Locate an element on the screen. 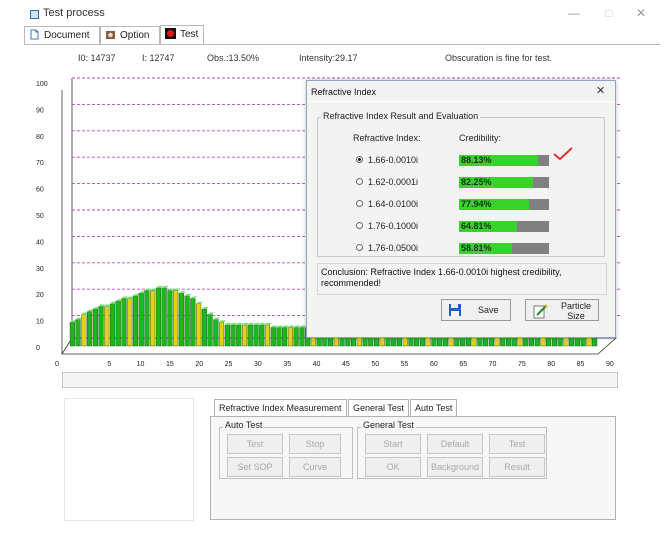 Image resolution: width=668 pixels, height=545 pixels. x-tick-label: 70 is located at coordinates (493, 364).